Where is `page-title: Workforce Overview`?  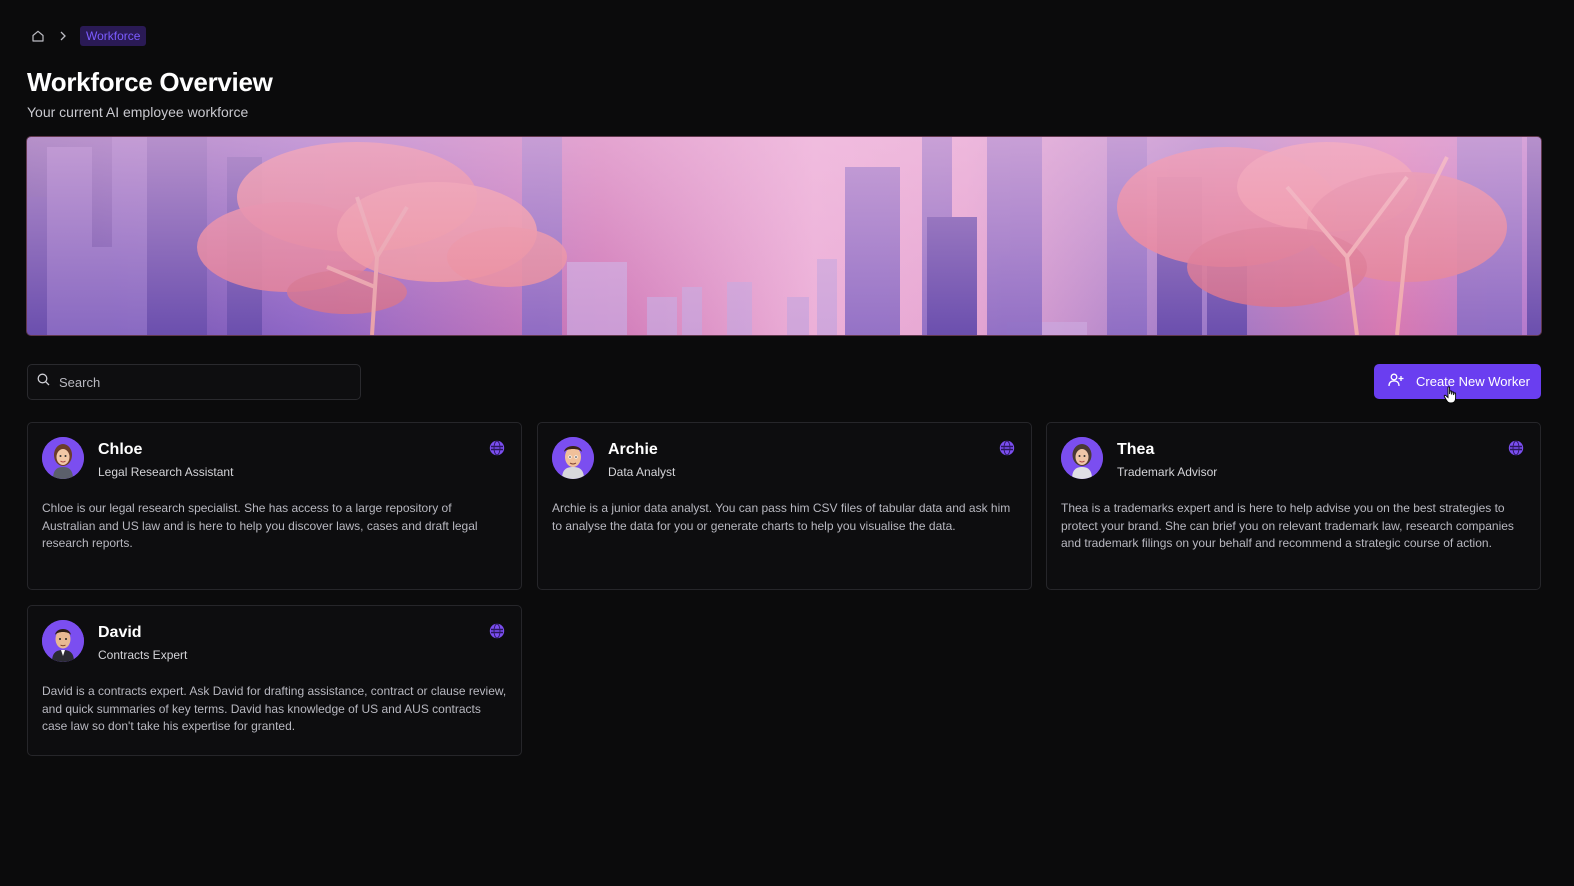
page-title: Workforce Overview is located at coordinates (150, 82).